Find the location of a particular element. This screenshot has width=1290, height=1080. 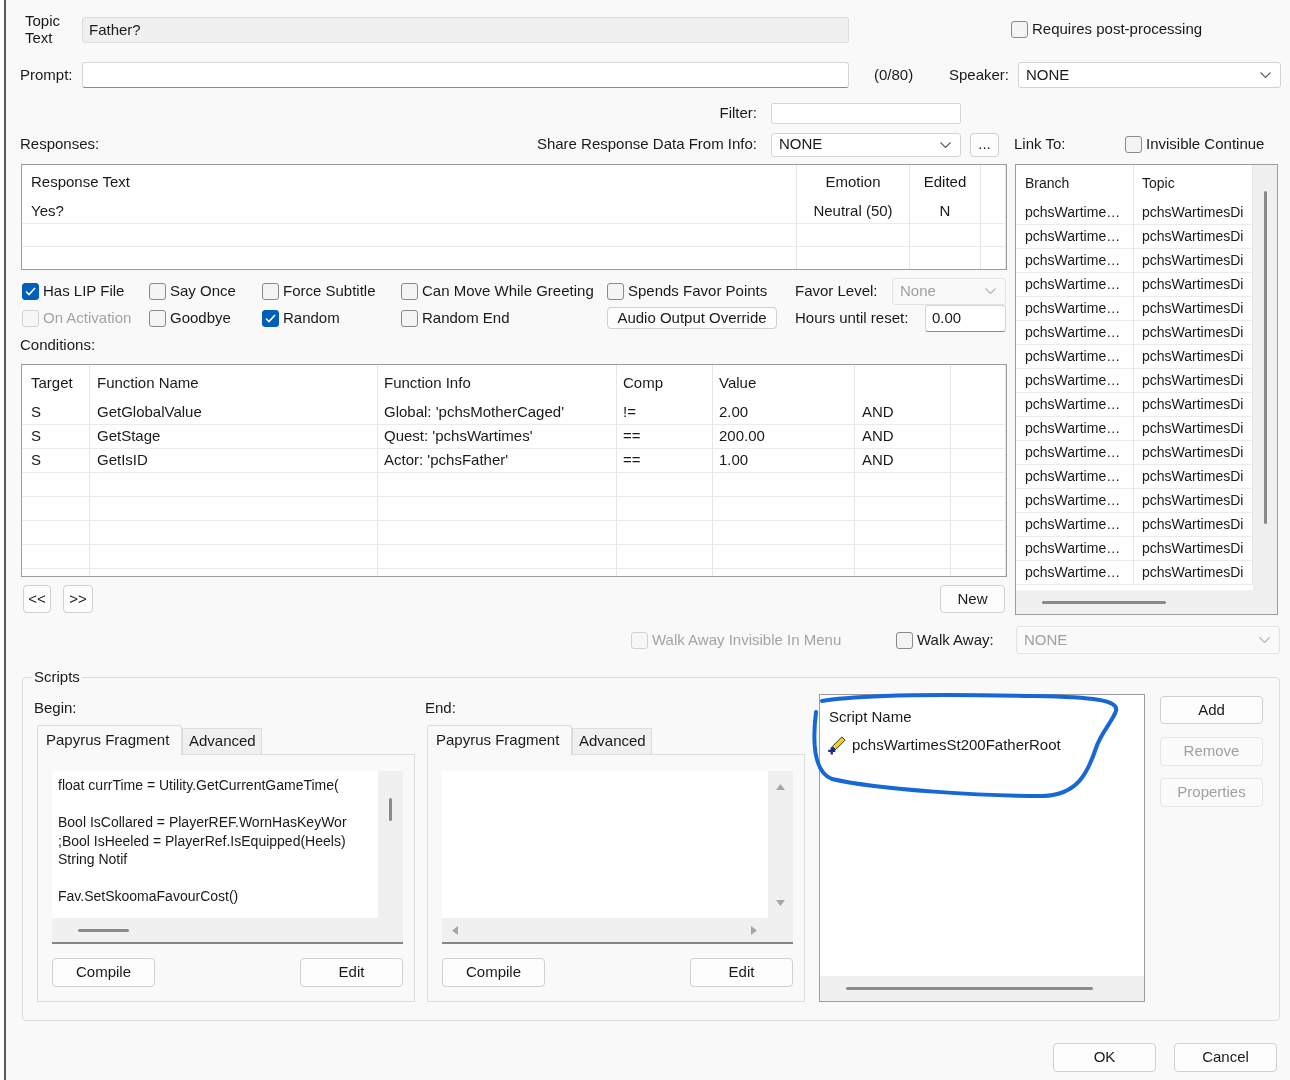

scroll-down-arrow-icon is located at coordinates (780, 903).